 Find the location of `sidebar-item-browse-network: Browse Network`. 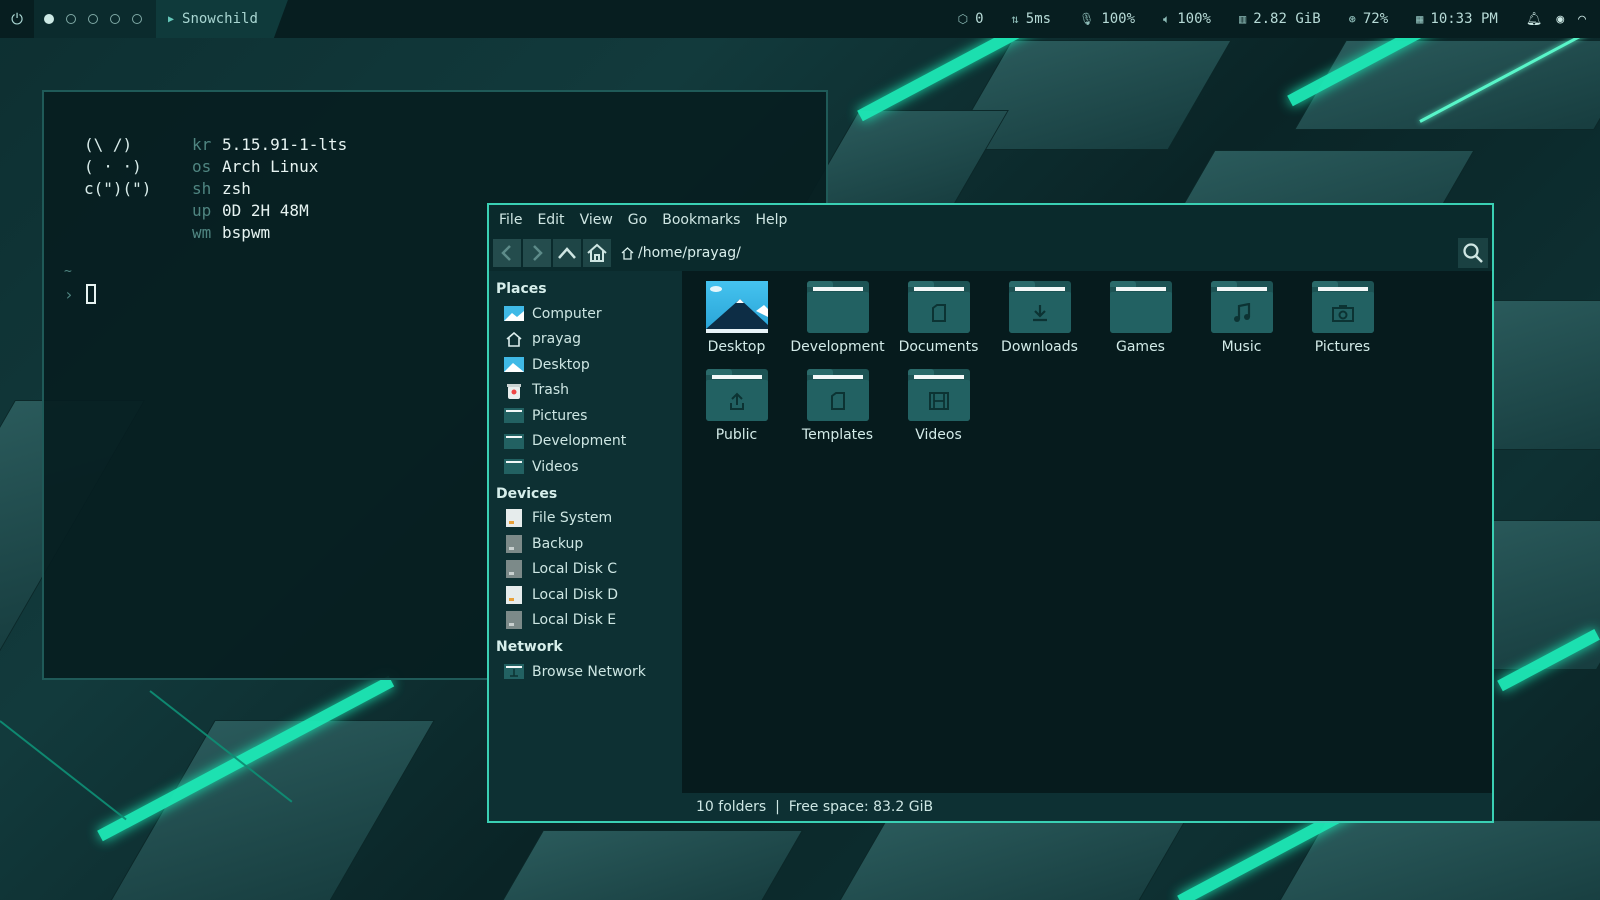

sidebar-item-browse-network: Browse Network is located at coordinates (585, 672).